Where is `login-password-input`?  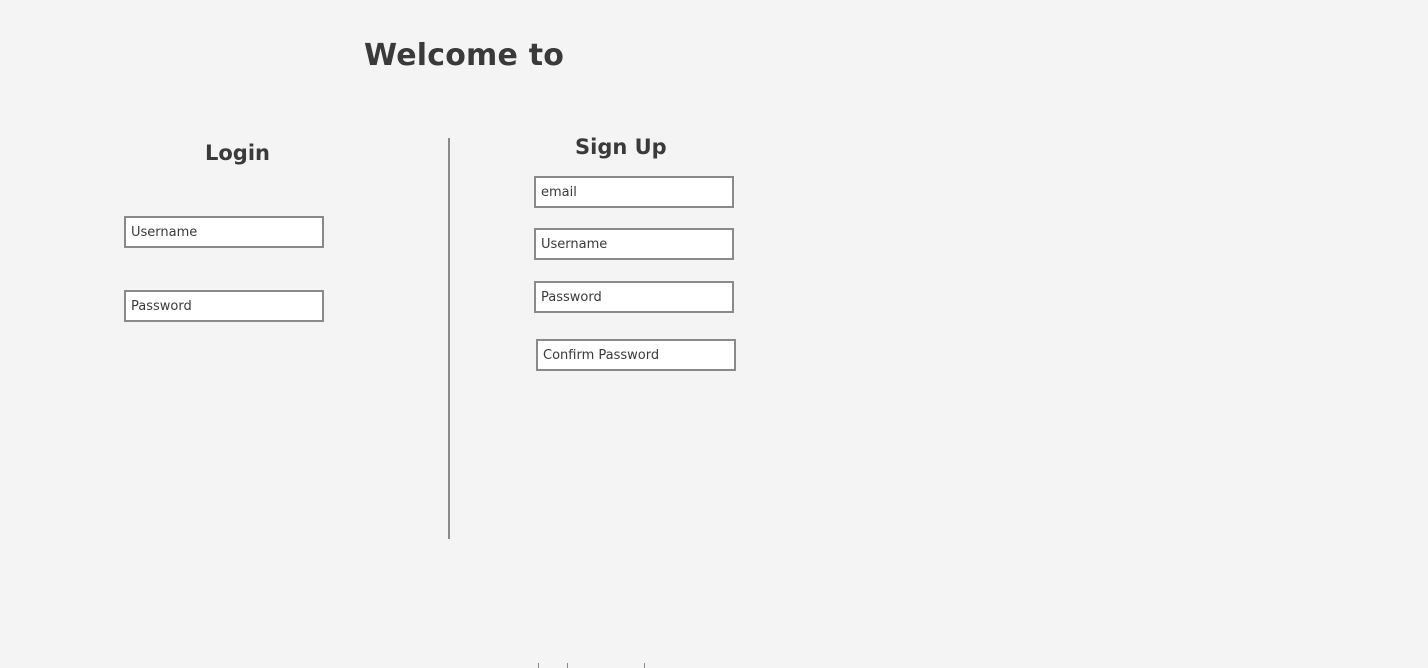 login-password-input is located at coordinates (224, 306).